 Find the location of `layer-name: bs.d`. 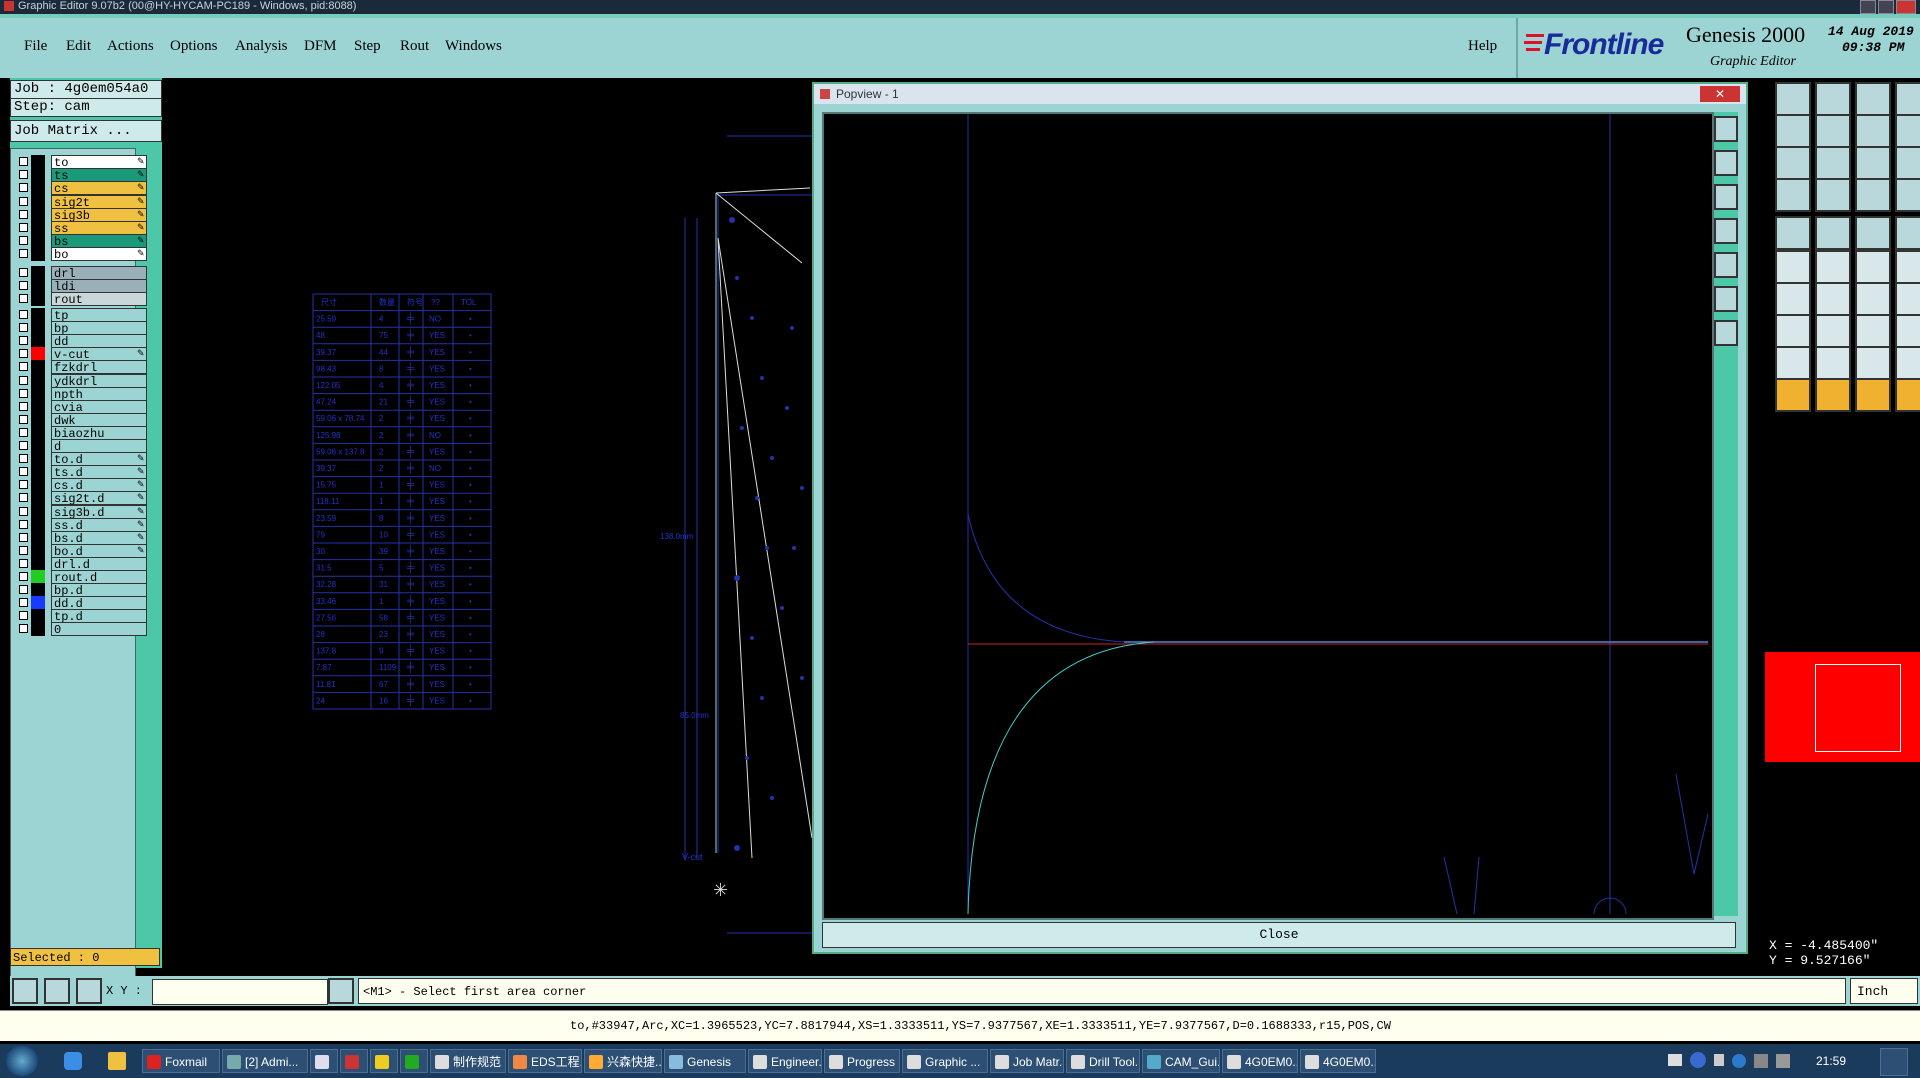

layer-name: bs.d is located at coordinates (99, 538).